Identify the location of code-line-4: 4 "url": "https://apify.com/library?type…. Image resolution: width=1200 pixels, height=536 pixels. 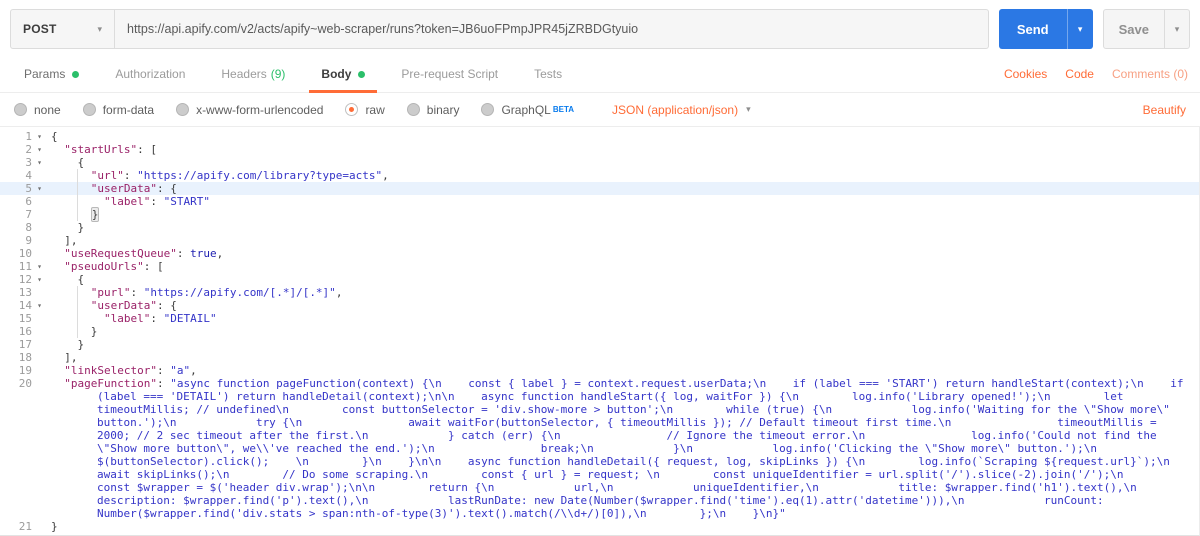
(599, 175).